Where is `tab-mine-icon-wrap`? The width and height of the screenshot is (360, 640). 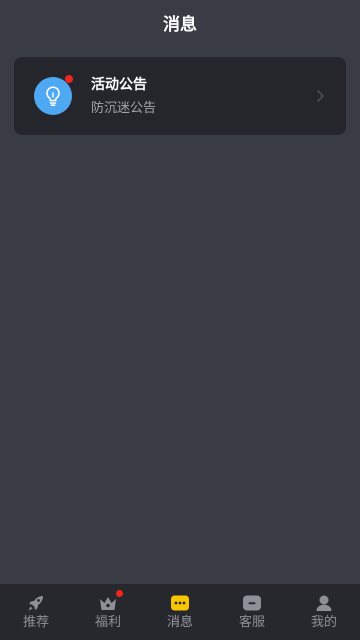
tab-mine-icon-wrap is located at coordinates (324, 603).